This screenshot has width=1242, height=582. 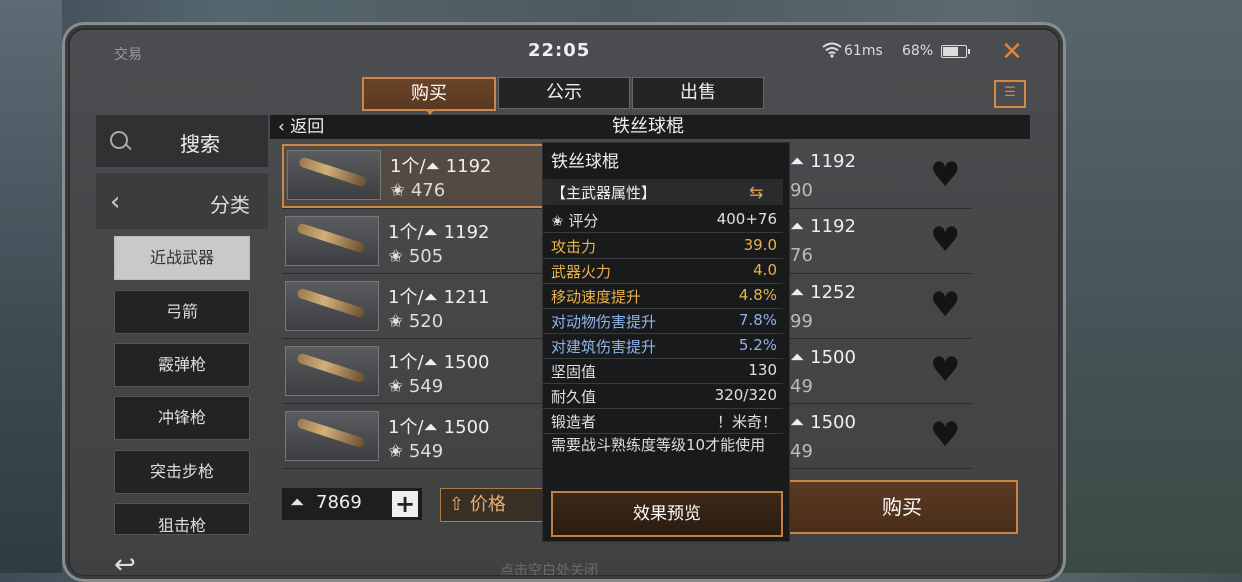 I want to click on listing-price: 1个/⏶ 1211, so click(x=438, y=296).